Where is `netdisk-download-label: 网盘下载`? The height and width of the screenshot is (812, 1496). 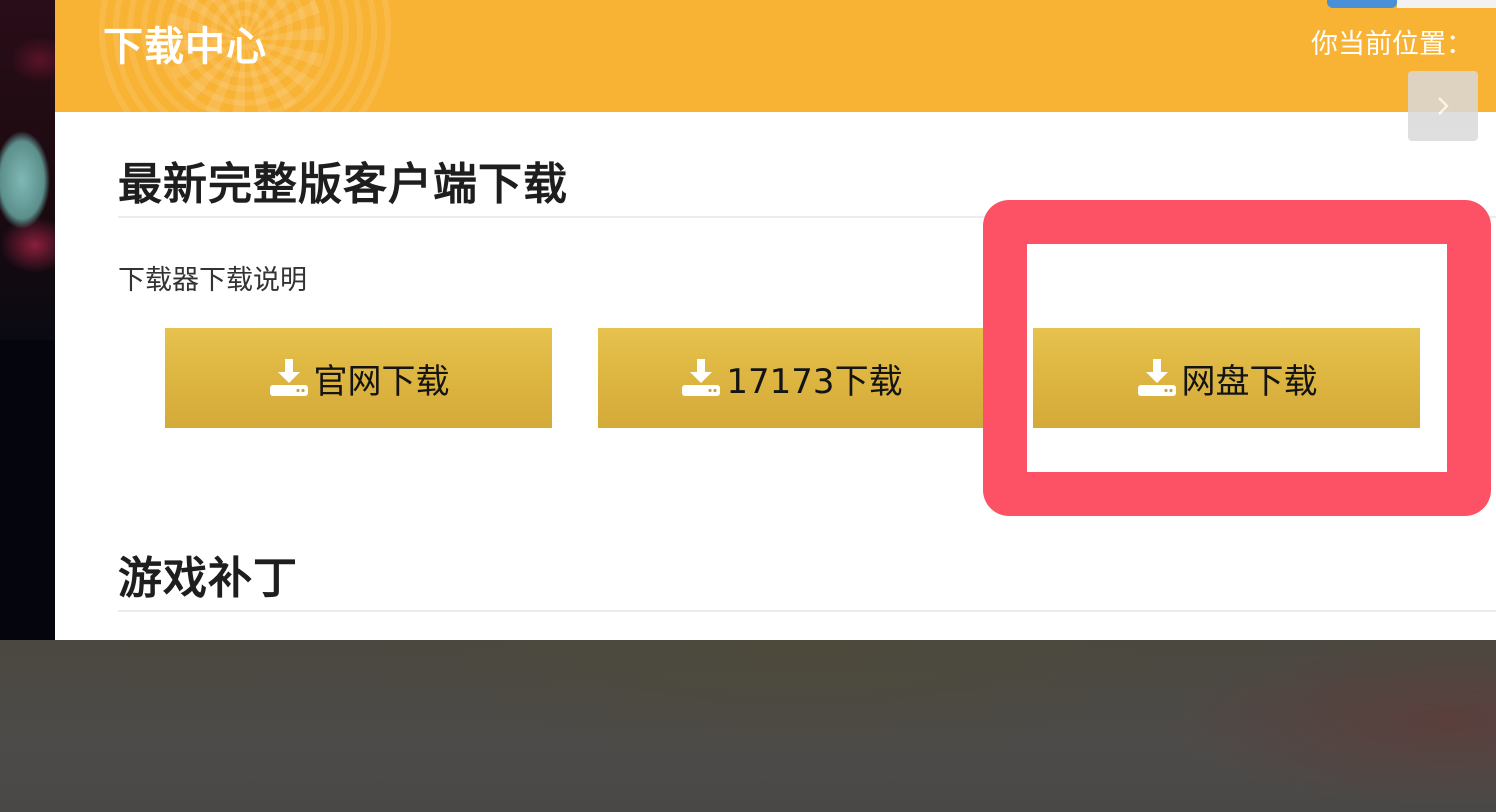
netdisk-download-label: 网盘下载 is located at coordinates (1249, 381).